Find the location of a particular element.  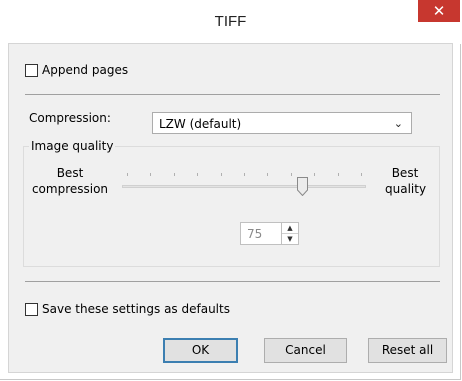

ok-button: OK is located at coordinates (200, 350).